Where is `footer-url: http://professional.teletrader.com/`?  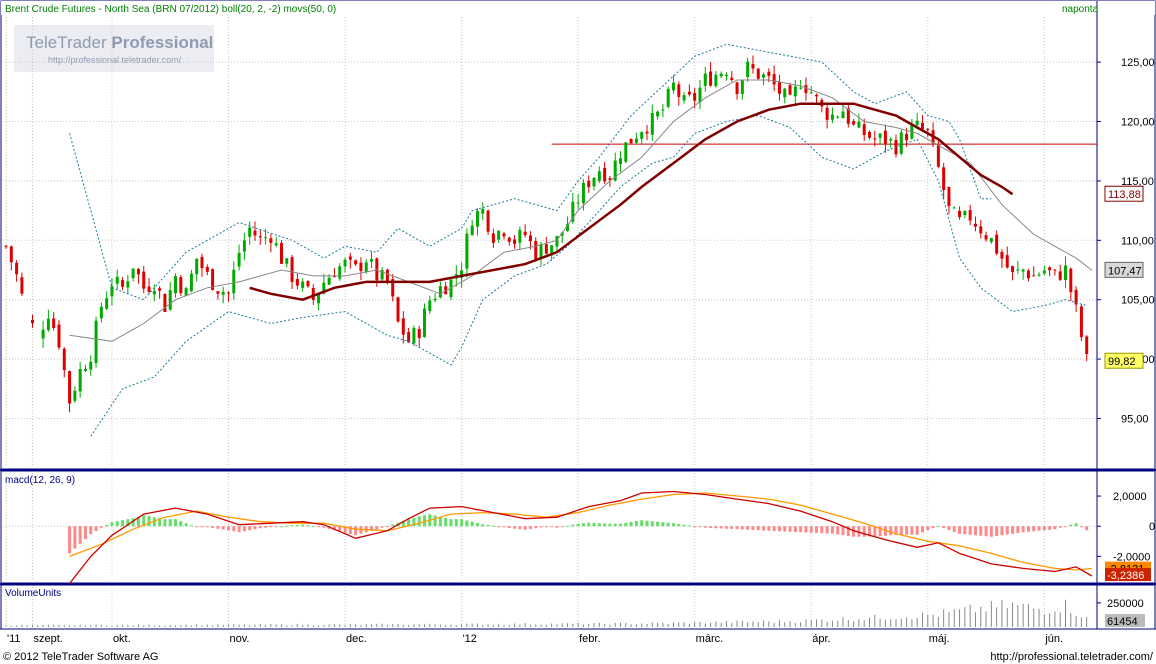
footer-url: http://professional.teletrader.com/ is located at coordinates (1072, 657).